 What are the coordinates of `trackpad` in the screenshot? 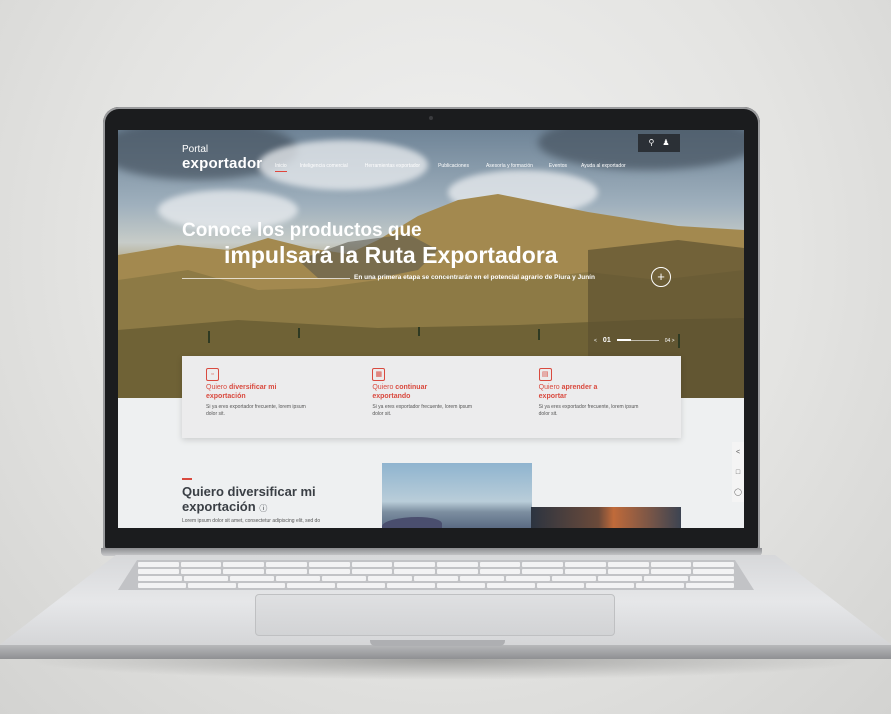 It's located at (435, 615).